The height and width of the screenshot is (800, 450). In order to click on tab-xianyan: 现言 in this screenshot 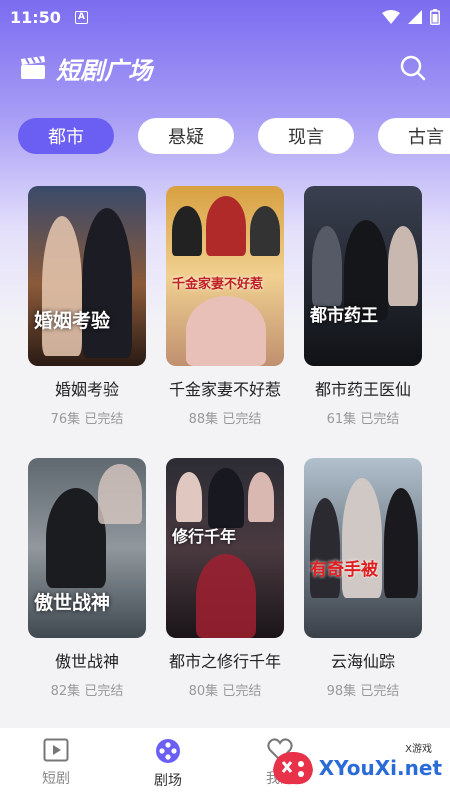, I will do `click(306, 136)`.